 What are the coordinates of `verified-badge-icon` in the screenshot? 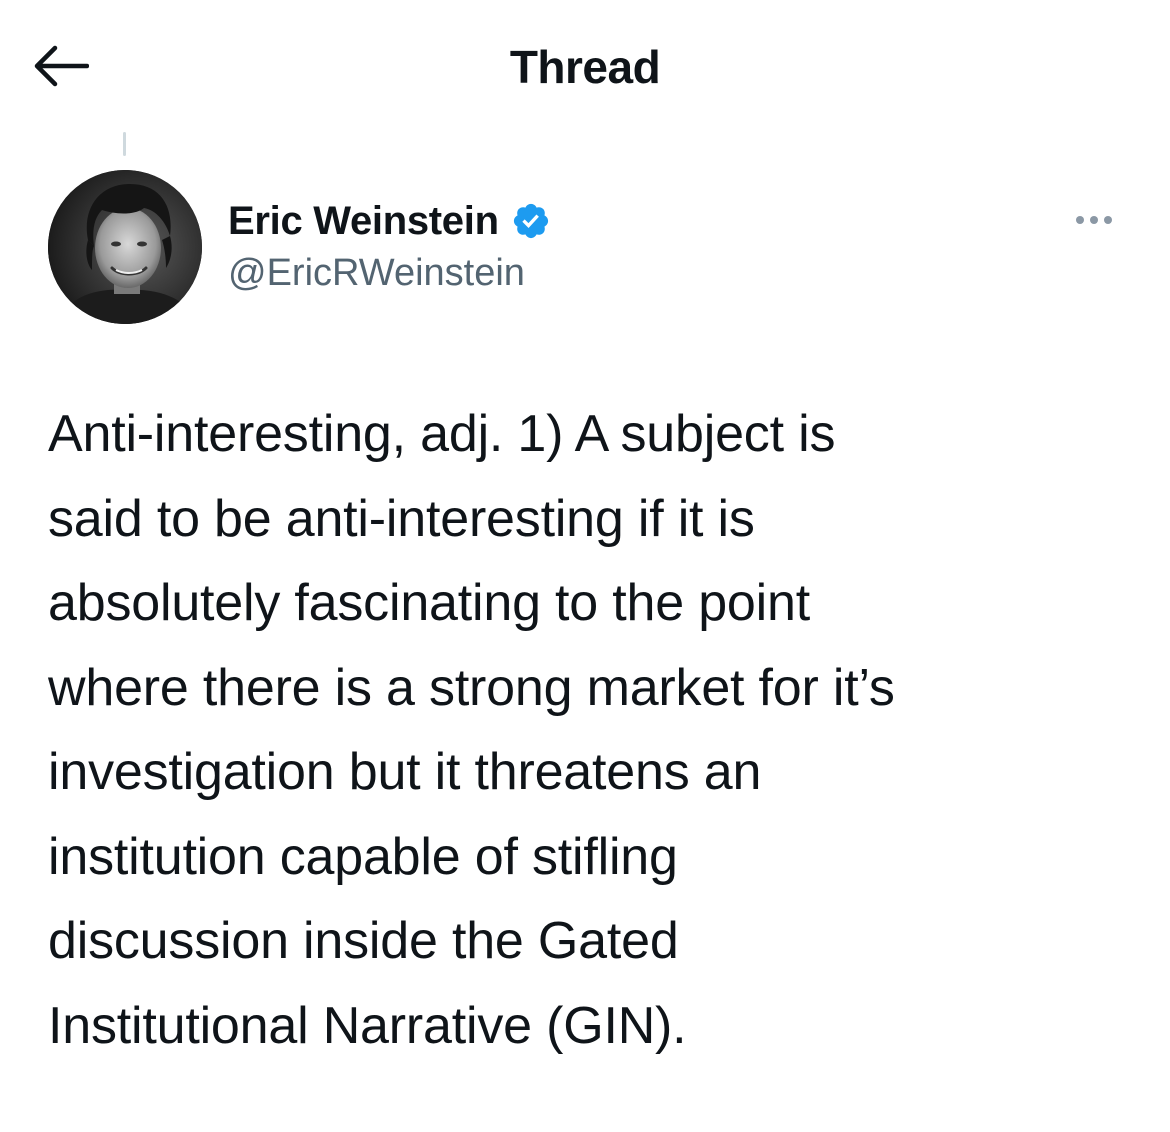 It's located at (531, 221).